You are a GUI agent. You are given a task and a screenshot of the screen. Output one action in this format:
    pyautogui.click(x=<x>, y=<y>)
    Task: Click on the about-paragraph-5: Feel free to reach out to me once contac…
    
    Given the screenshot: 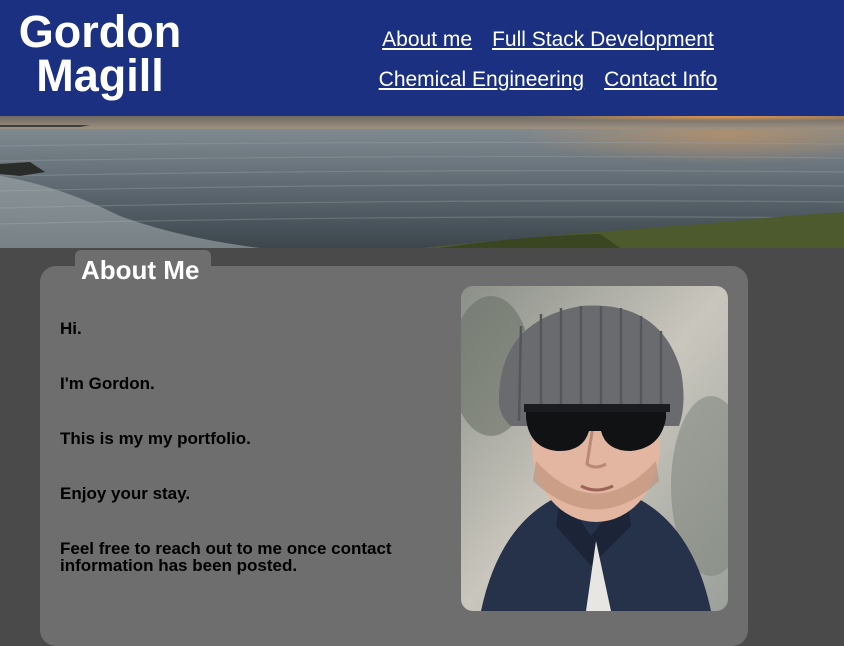 What is the action you would take?
    pyautogui.click(x=226, y=557)
    